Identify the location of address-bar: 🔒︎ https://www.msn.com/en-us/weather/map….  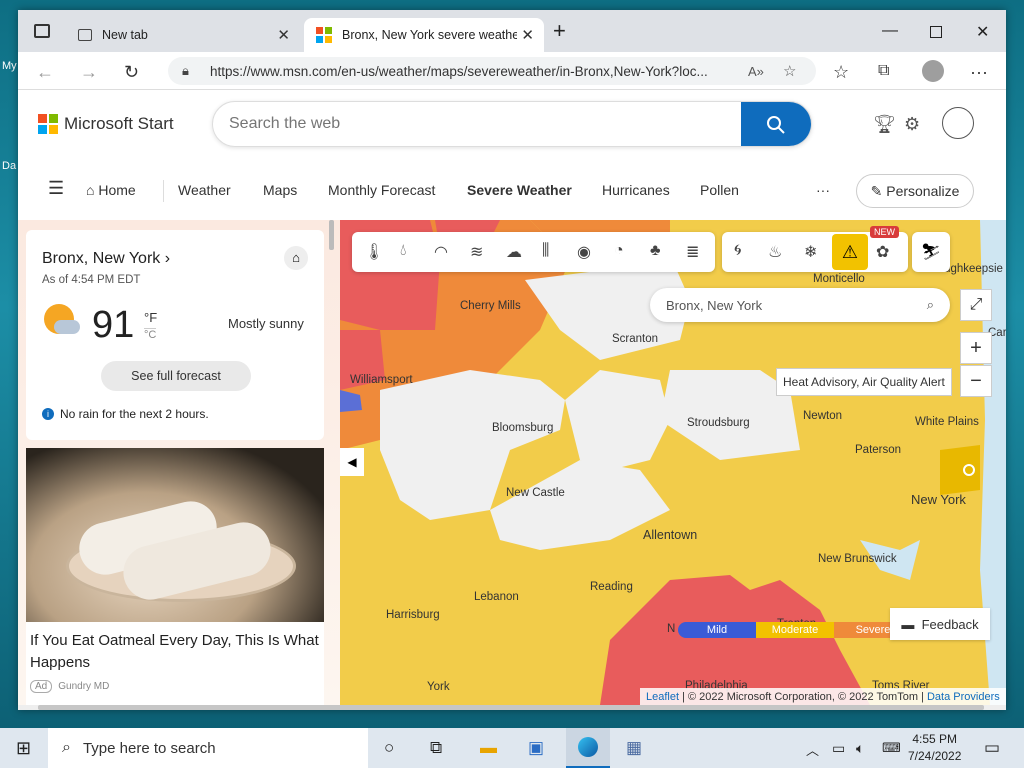
(492, 71).